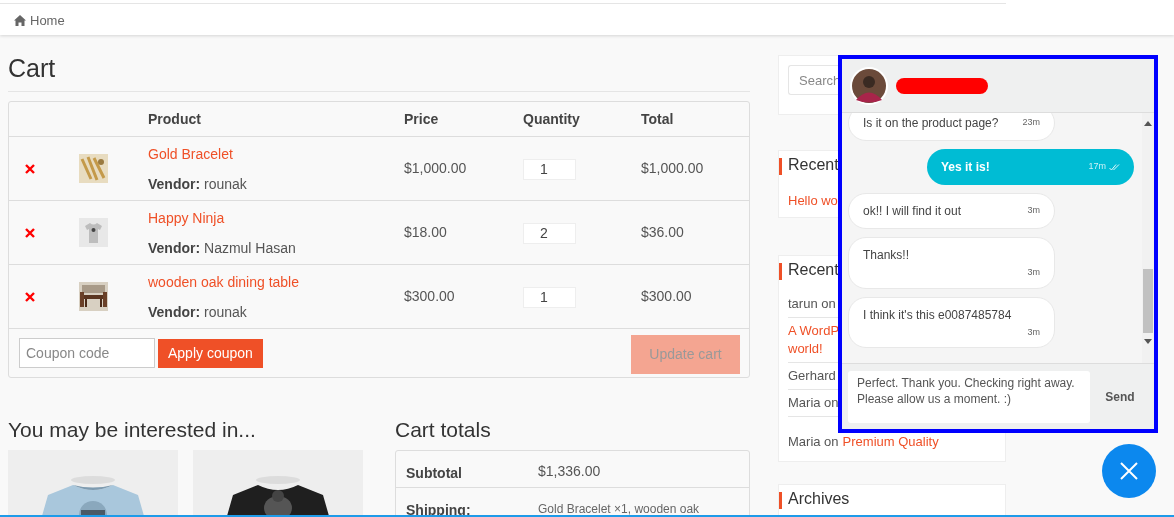  What do you see at coordinates (1148, 123) in the screenshot?
I see `scroll-up-arrow-icon` at bounding box center [1148, 123].